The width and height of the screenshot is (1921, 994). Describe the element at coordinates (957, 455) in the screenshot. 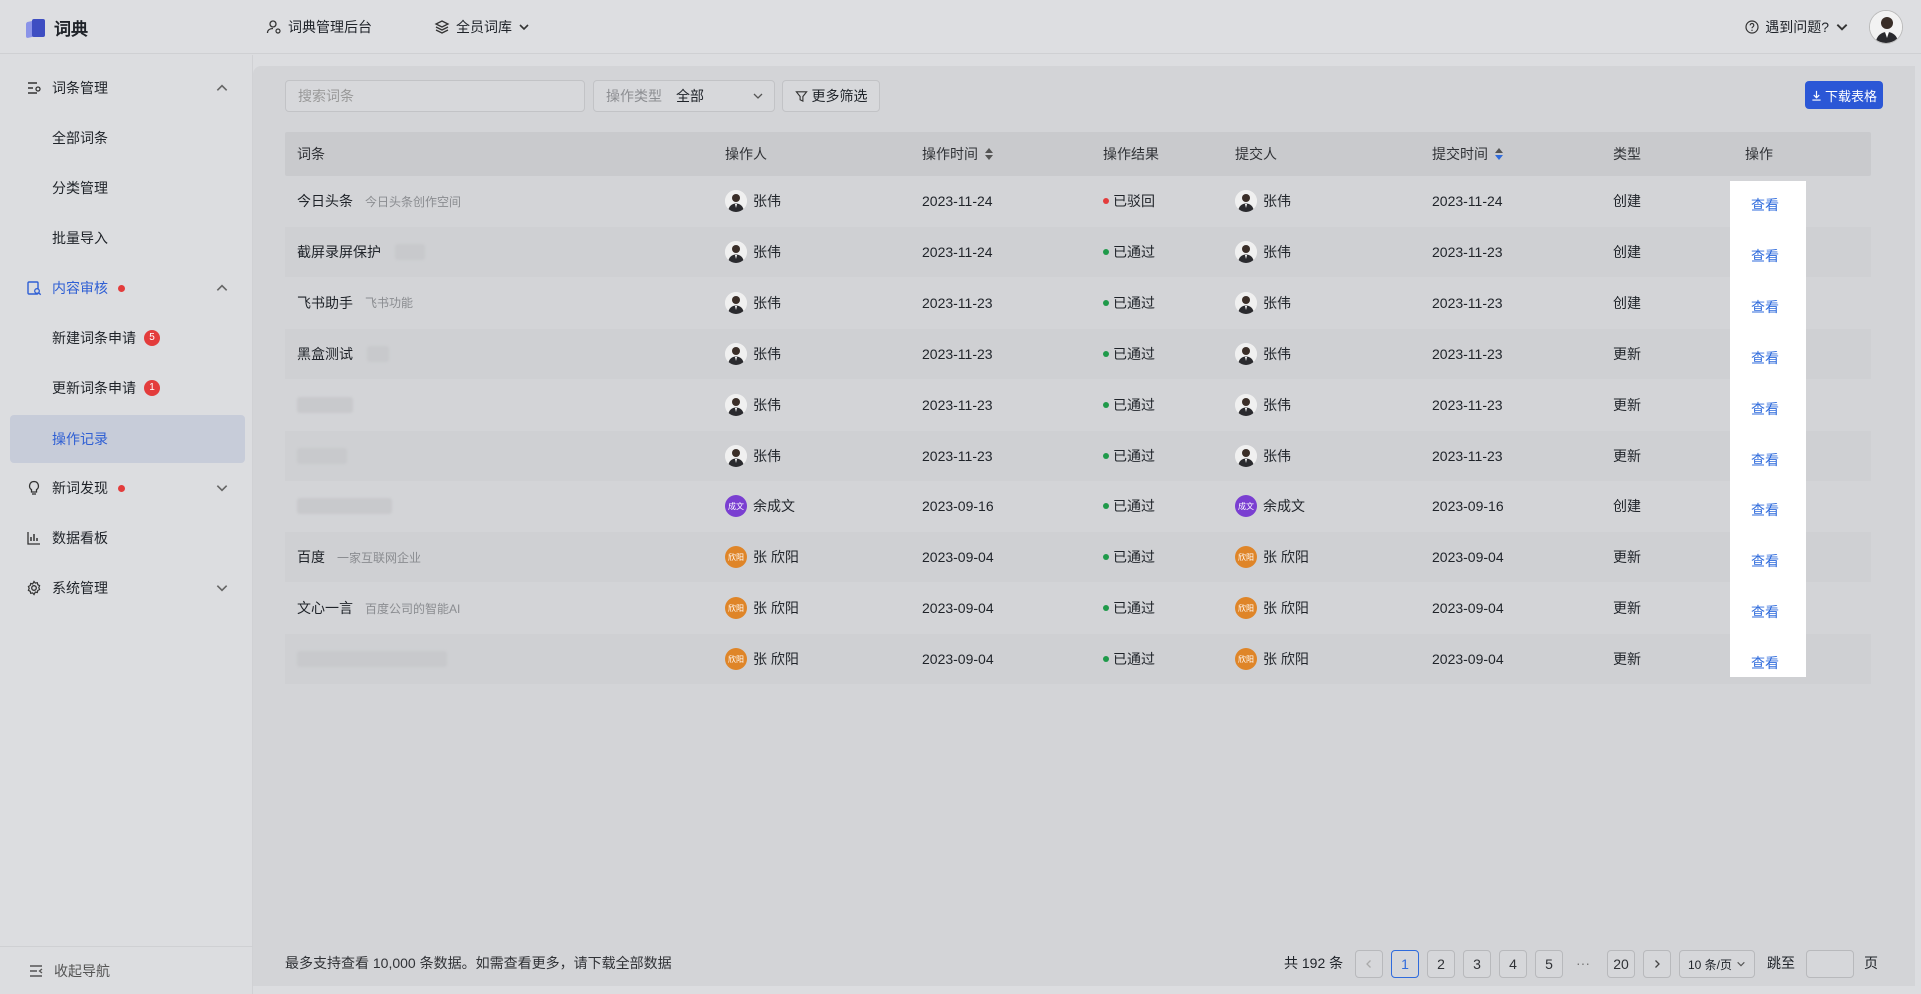

I see `cell-op-time: 2023-11-23` at that location.